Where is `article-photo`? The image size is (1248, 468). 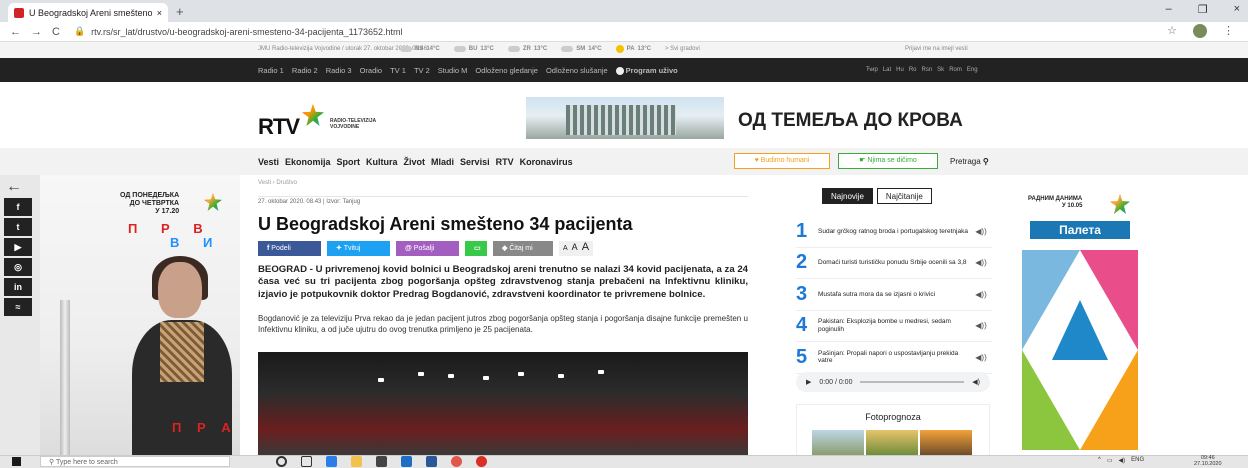
article-photo is located at coordinates (503, 404).